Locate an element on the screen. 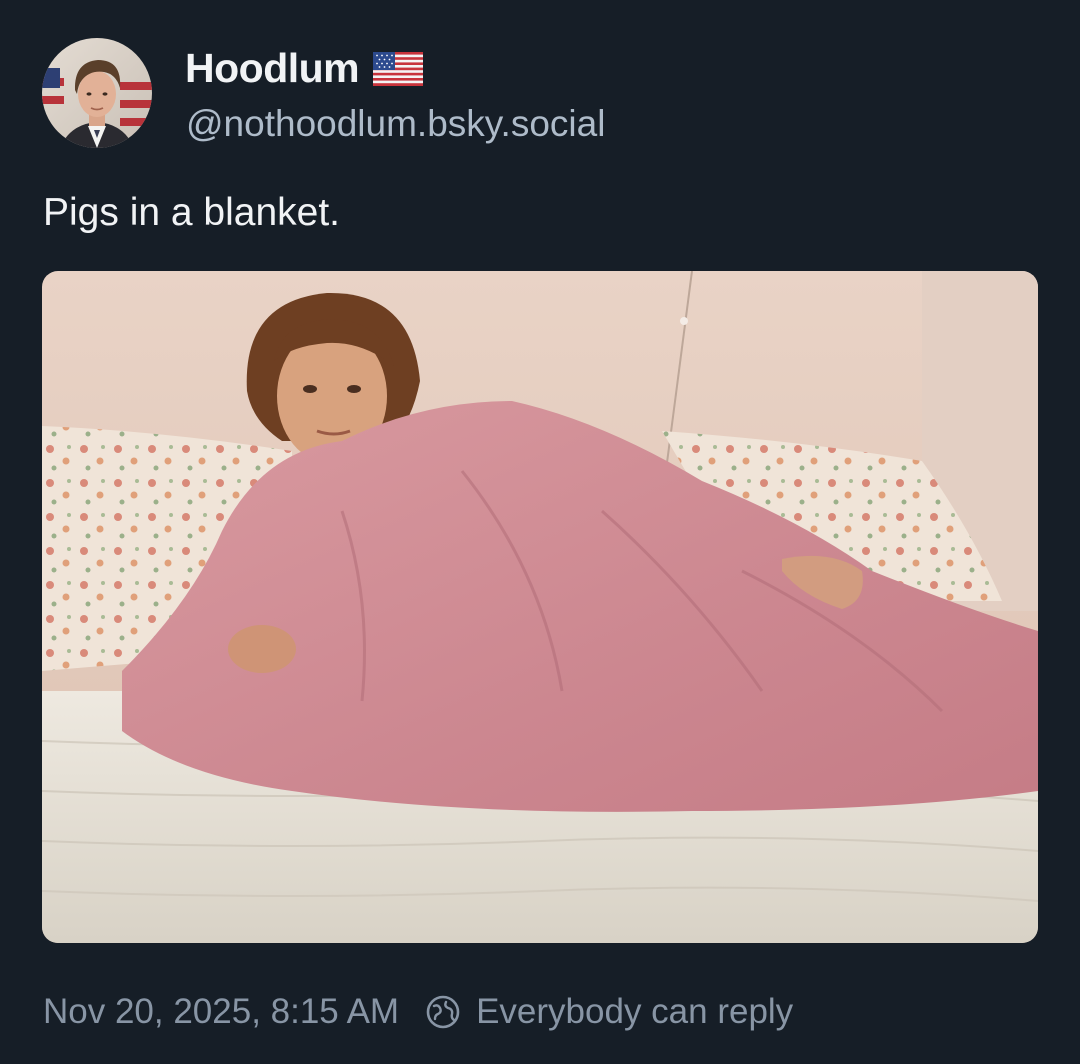  author-display-name: Hoodlum is located at coordinates (304, 68).